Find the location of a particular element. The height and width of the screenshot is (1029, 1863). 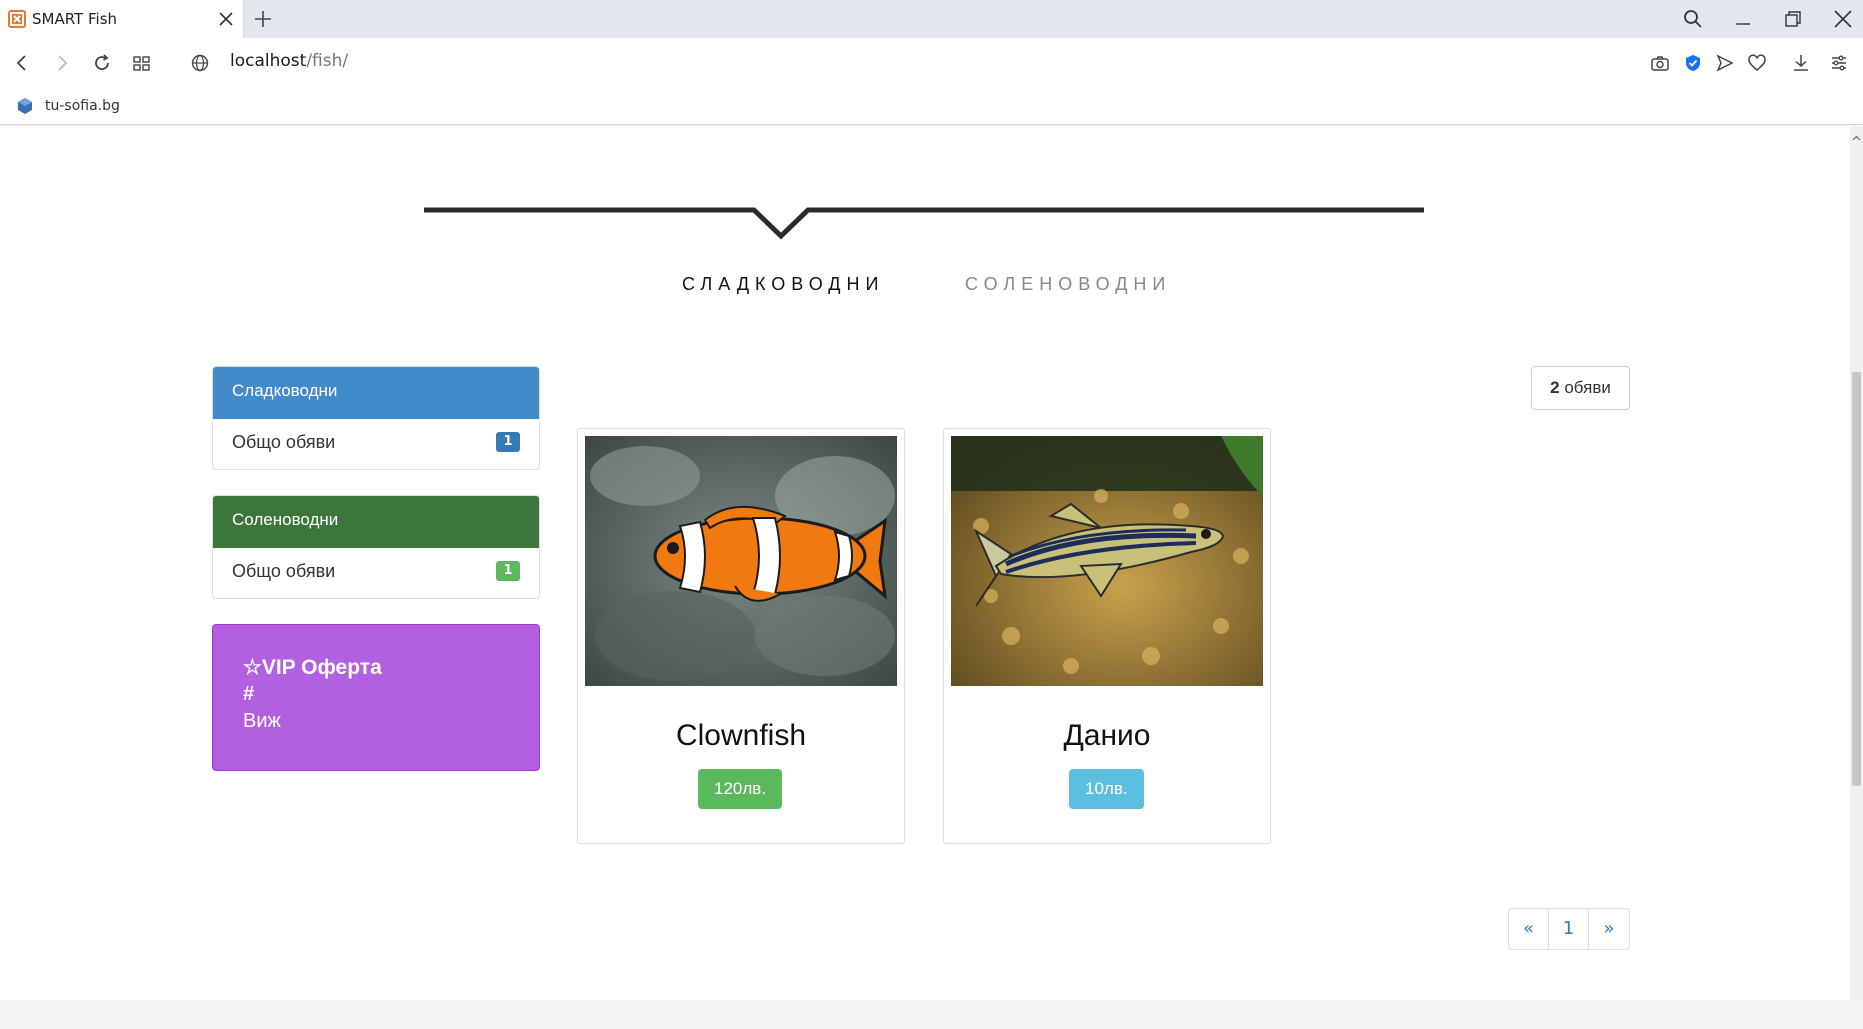

url-field: localhost/fish/ is located at coordinates (289, 61).